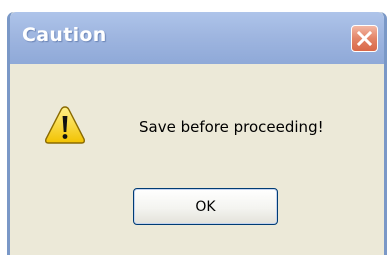  What do you see at coordinates (205, 206) in the screenshot?
I see `ok-button: OK` at bounding box center [205, 206].